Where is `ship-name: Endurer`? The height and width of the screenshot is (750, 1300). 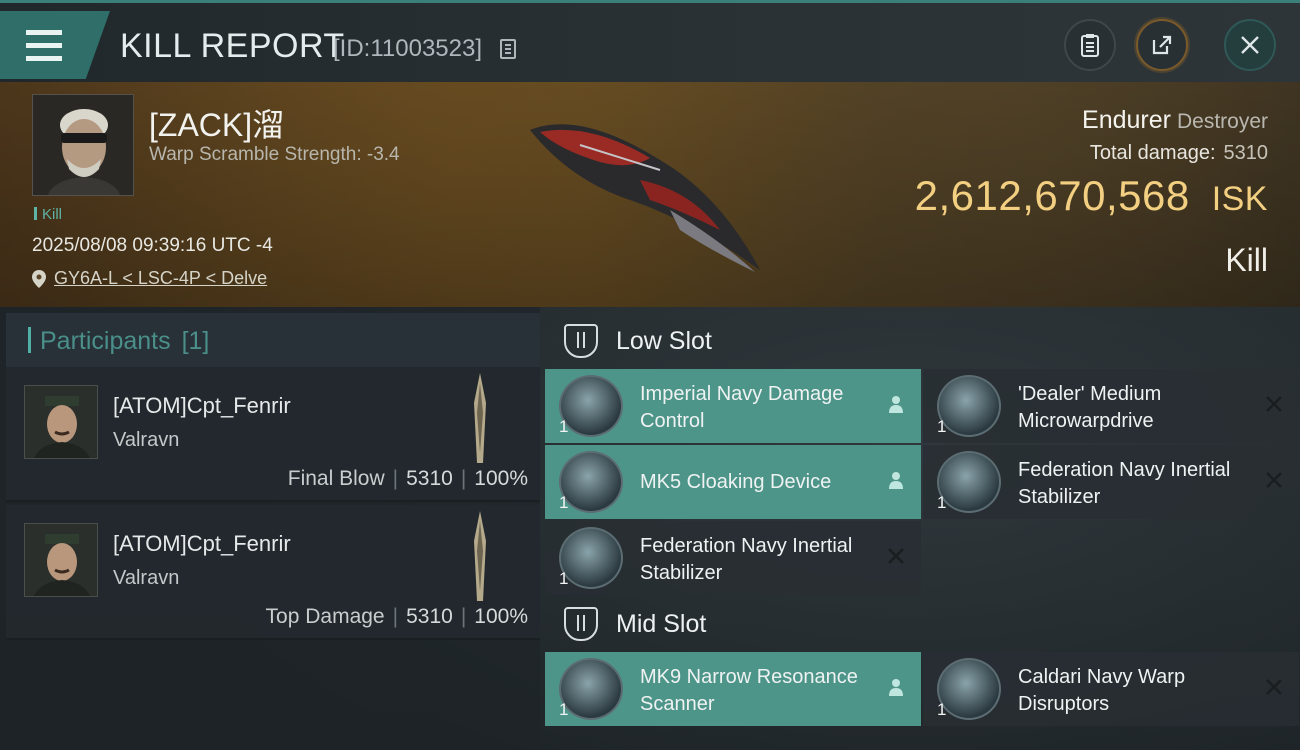 ship-name: Endurer is located at coordinates (1126, 120).